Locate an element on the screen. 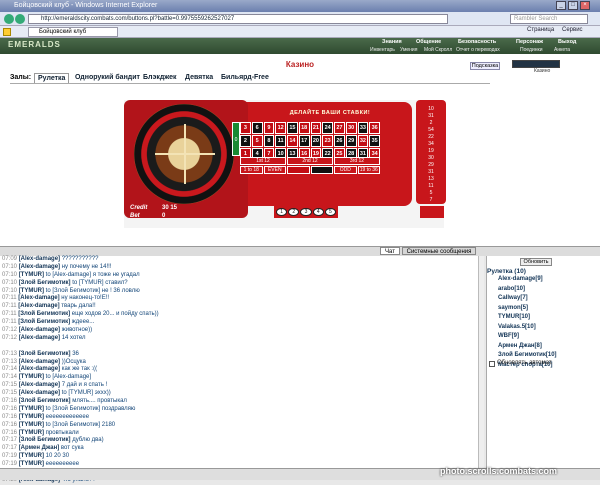  online-user: Злой Бегимотик[10] is located at coordinates (527, 355).